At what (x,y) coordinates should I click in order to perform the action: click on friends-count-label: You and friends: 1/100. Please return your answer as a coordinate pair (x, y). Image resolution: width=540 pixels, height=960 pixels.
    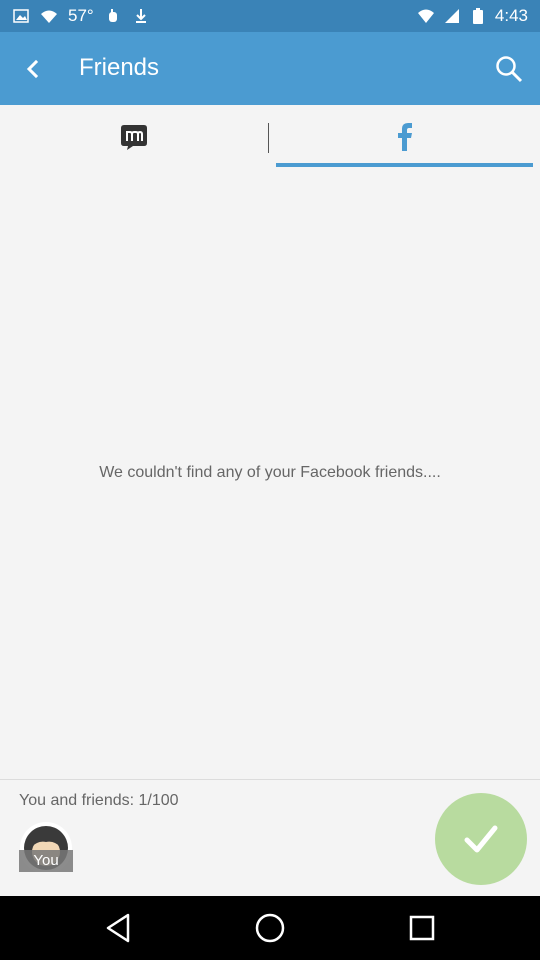
    Looking at the image, I should click on (99, 800).